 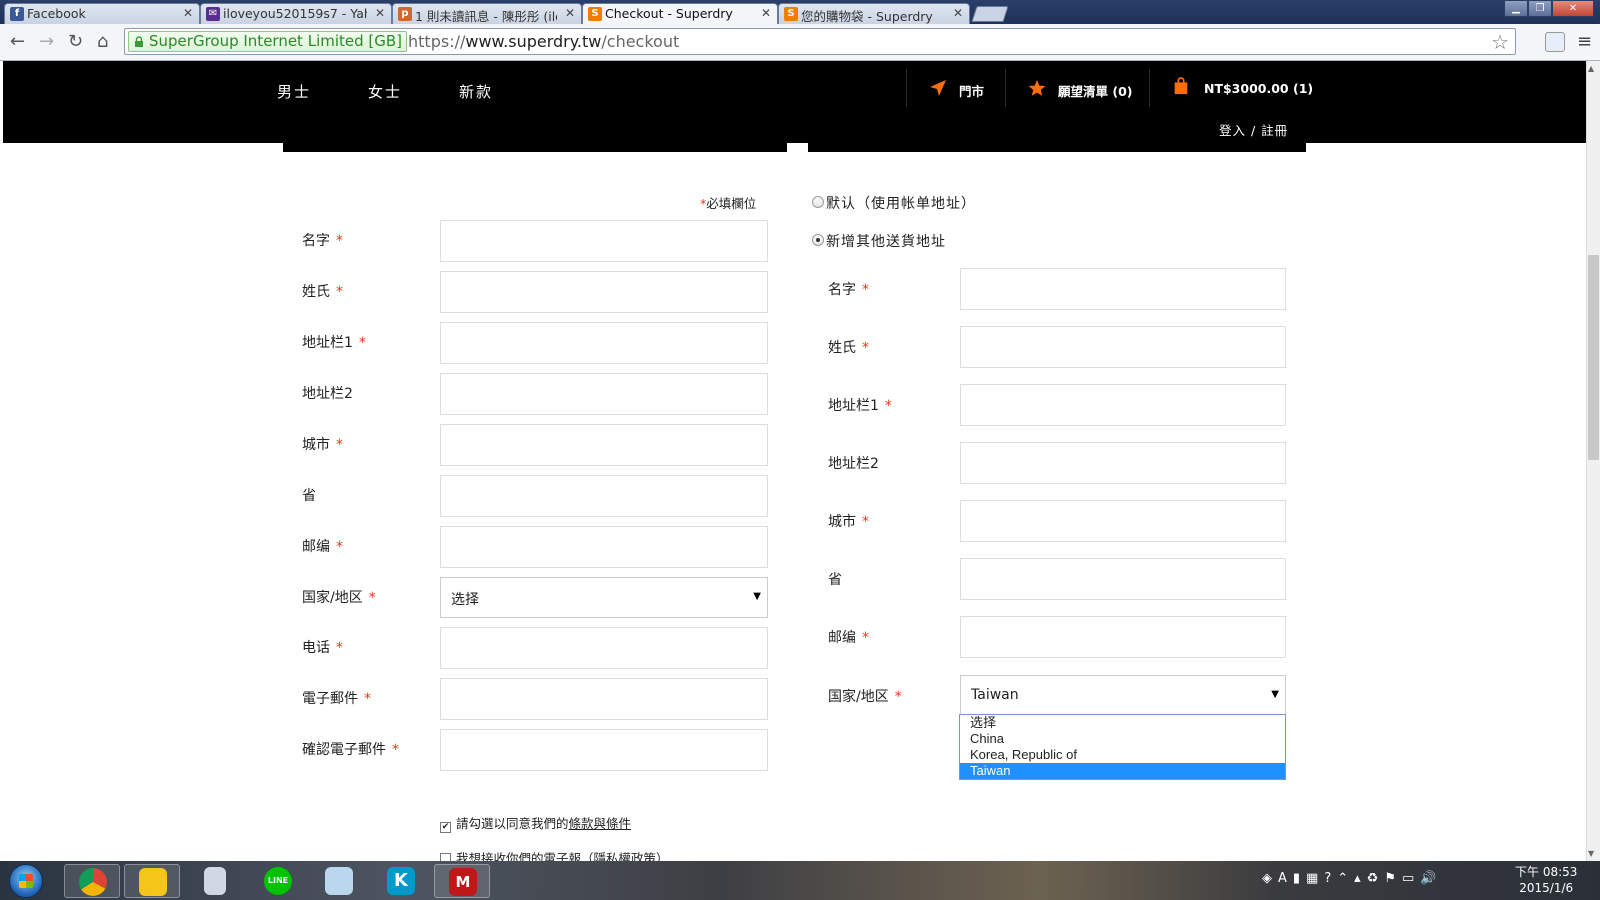 I want to click on shipping-address-line-1-input, so click(x=1123, y=405).